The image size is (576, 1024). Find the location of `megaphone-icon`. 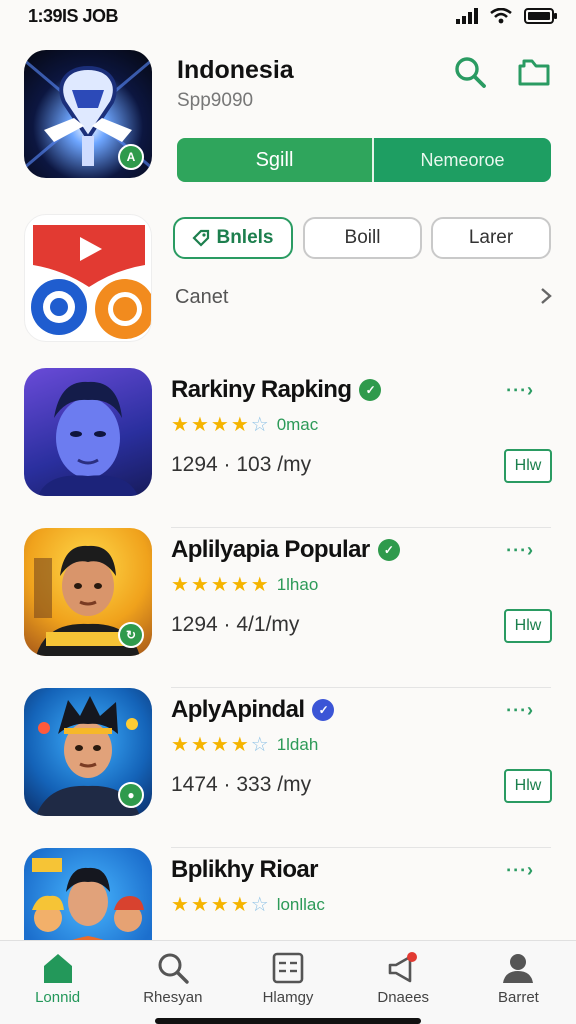

megaphone-icon is located at coordinates (403, 967).